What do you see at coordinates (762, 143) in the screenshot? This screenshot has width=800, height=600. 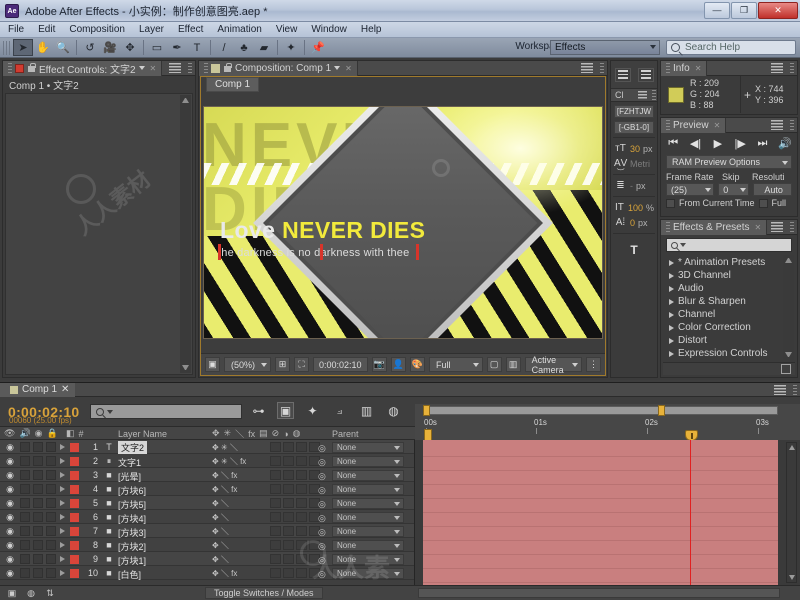 I see `last-frame-button: ⏭` at bounding box center [762, 143].